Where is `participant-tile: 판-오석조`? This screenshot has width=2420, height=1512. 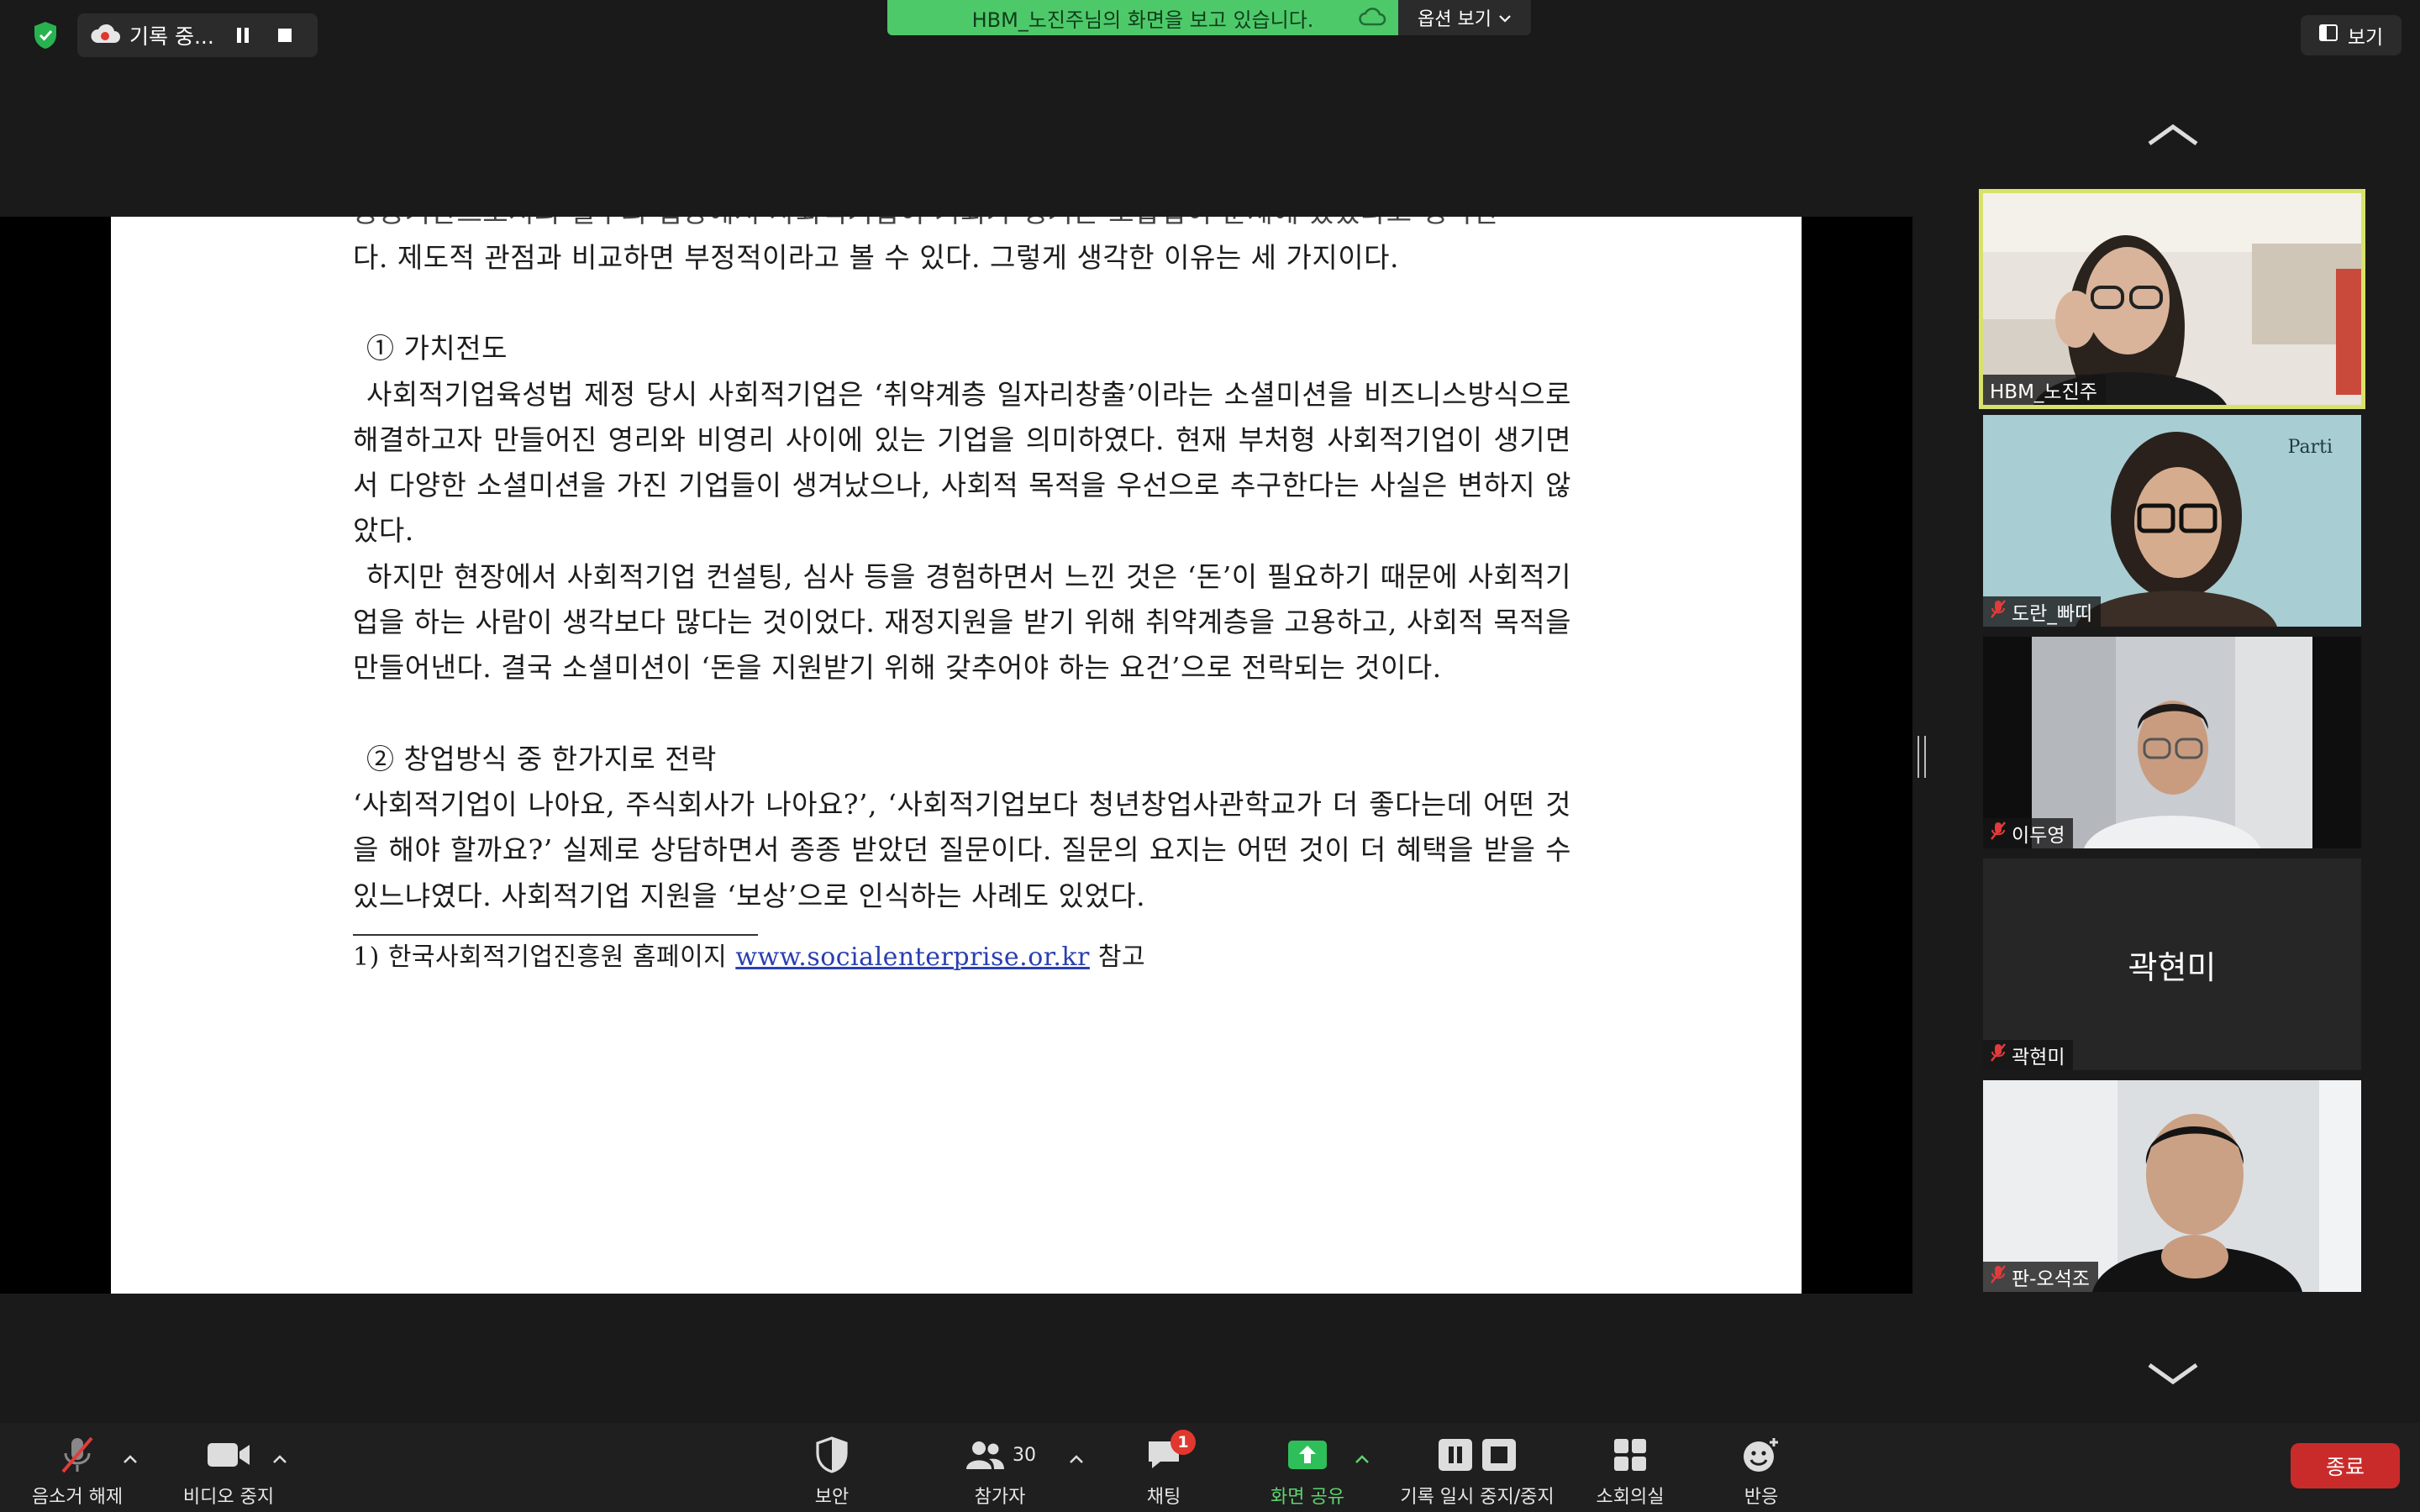 participant-tile: 판-오석조 is located at coordinates (2172, 1186).